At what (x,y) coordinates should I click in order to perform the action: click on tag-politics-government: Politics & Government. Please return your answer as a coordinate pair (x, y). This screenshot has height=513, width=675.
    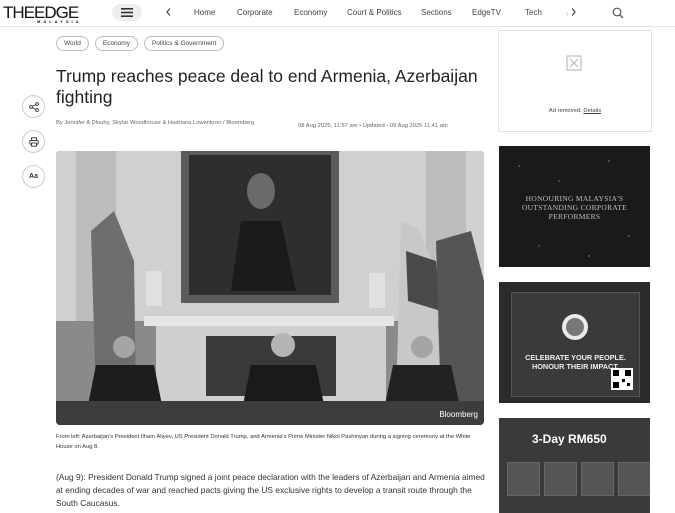
    Looking at the image, I should click on (184, 43).